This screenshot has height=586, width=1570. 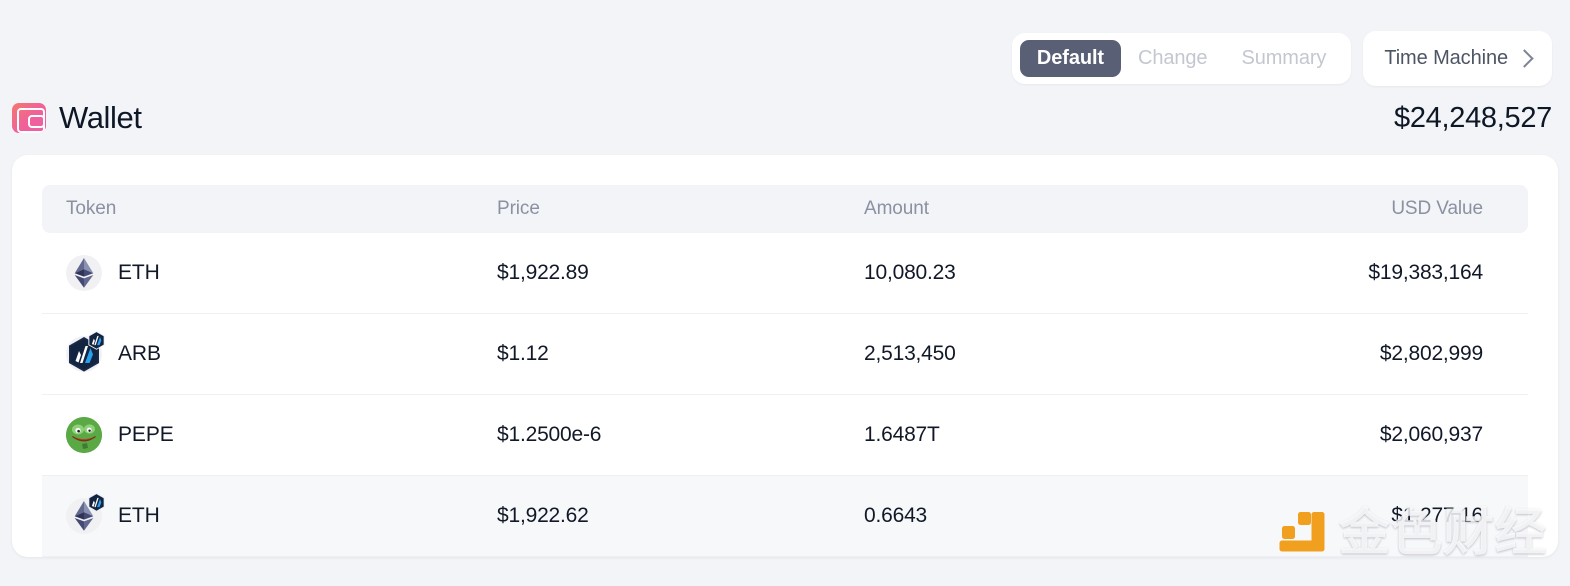 What do you see at coordinates (29, 118) in the screenshot?
I see `wallet-icon` at bounding box center [29, 118].